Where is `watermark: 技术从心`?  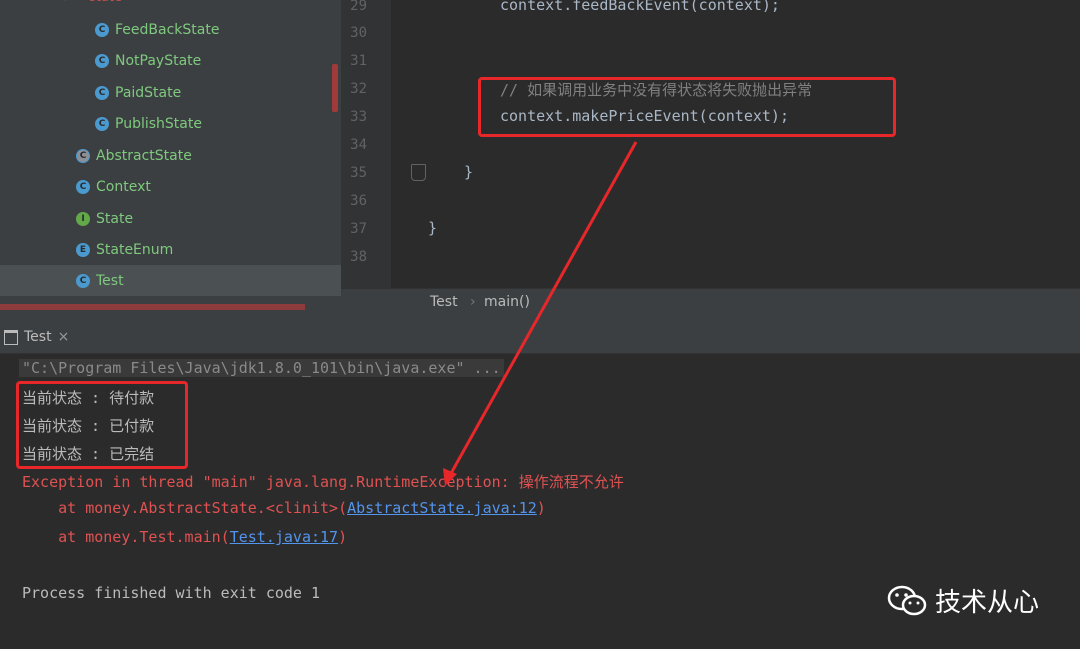 watermark: 技术从心 is located at coordinates (963, 600).